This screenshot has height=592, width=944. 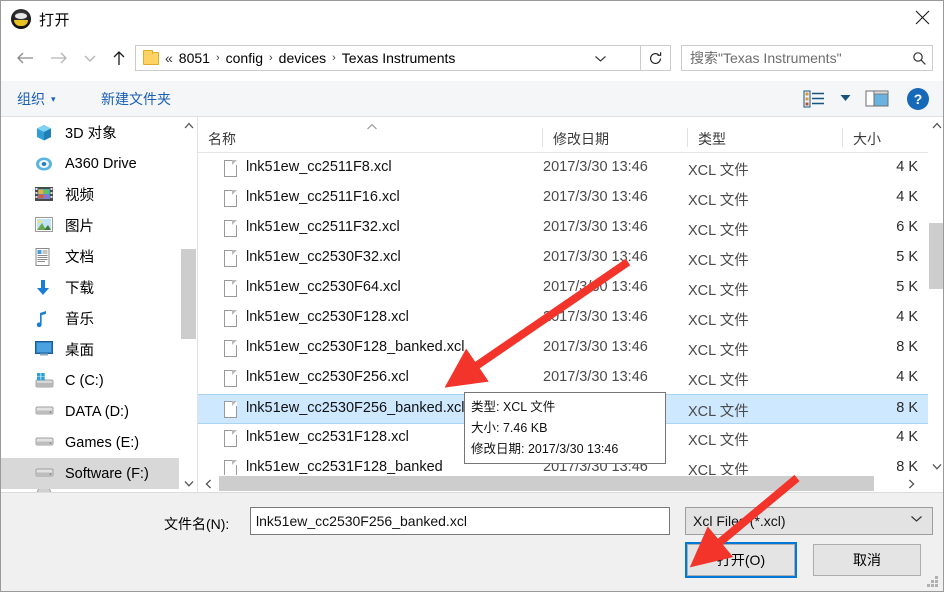 I want to click on sidebar-item-software-drive: Software (F:), so click(x=90, y=473).